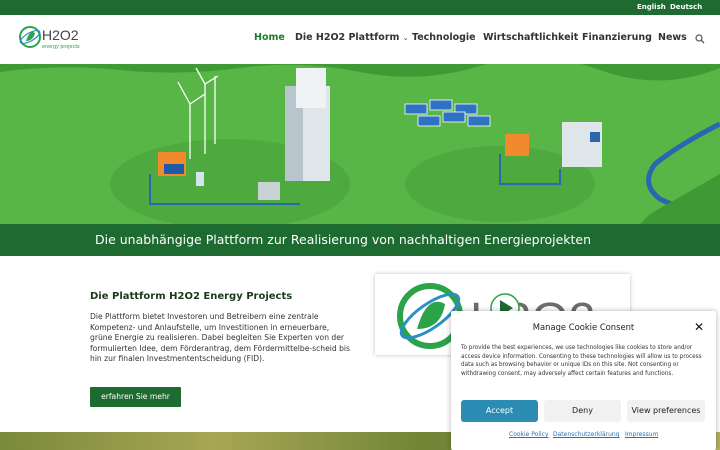 This screenshot has width=720, height=450. I want to click on cookie-policy-link: Cookie Policy, so click(529, 434).